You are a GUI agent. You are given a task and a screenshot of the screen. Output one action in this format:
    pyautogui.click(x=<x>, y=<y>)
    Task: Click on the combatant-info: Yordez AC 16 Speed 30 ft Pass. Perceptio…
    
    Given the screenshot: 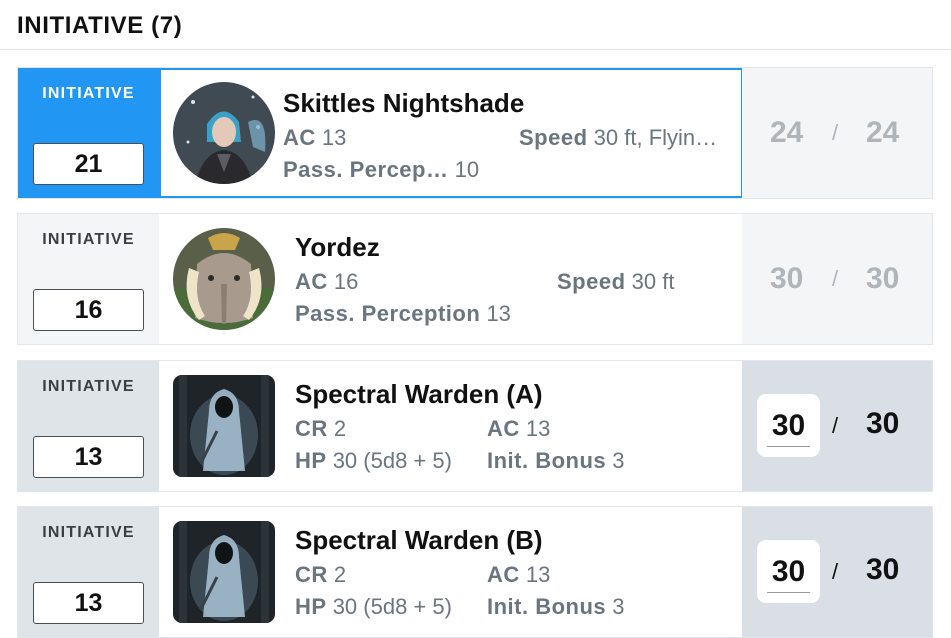 What is the action you would take?
    pyautogui.click(x=451, y=279)
    